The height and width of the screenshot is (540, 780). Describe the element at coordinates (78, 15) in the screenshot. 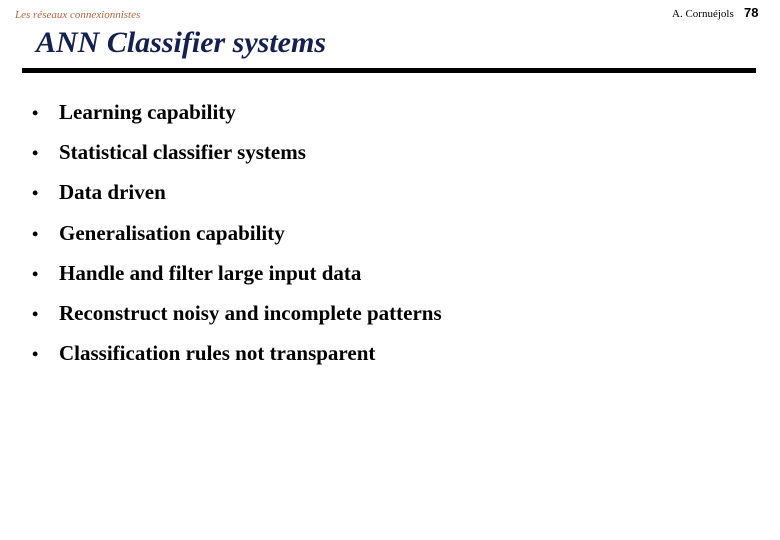

I see `course-header: Les réseaux connexionnistes` at that location.